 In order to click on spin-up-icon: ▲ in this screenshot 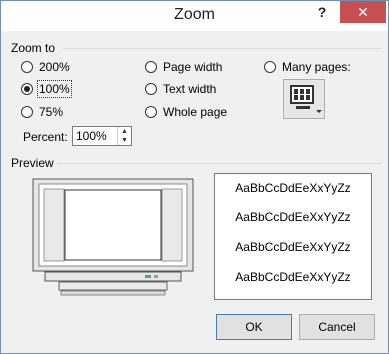, I will do `click(124, 131)`.